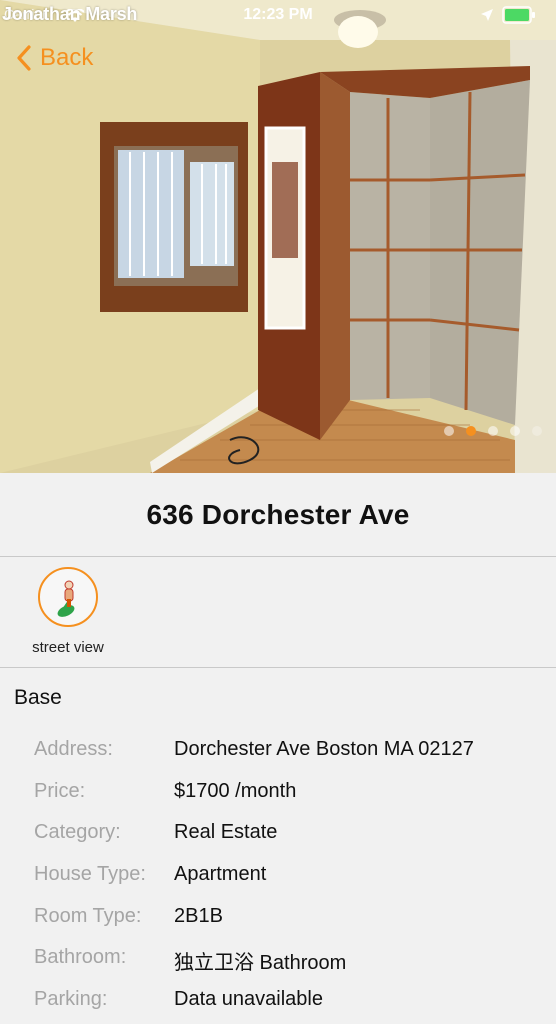 Image resolution: width=556 pixels, height=1024 pixels. What do you see at coordinates (24, 58) in the screenshot?
I see `chevron-left-icon` at bounding box center [24, 58].